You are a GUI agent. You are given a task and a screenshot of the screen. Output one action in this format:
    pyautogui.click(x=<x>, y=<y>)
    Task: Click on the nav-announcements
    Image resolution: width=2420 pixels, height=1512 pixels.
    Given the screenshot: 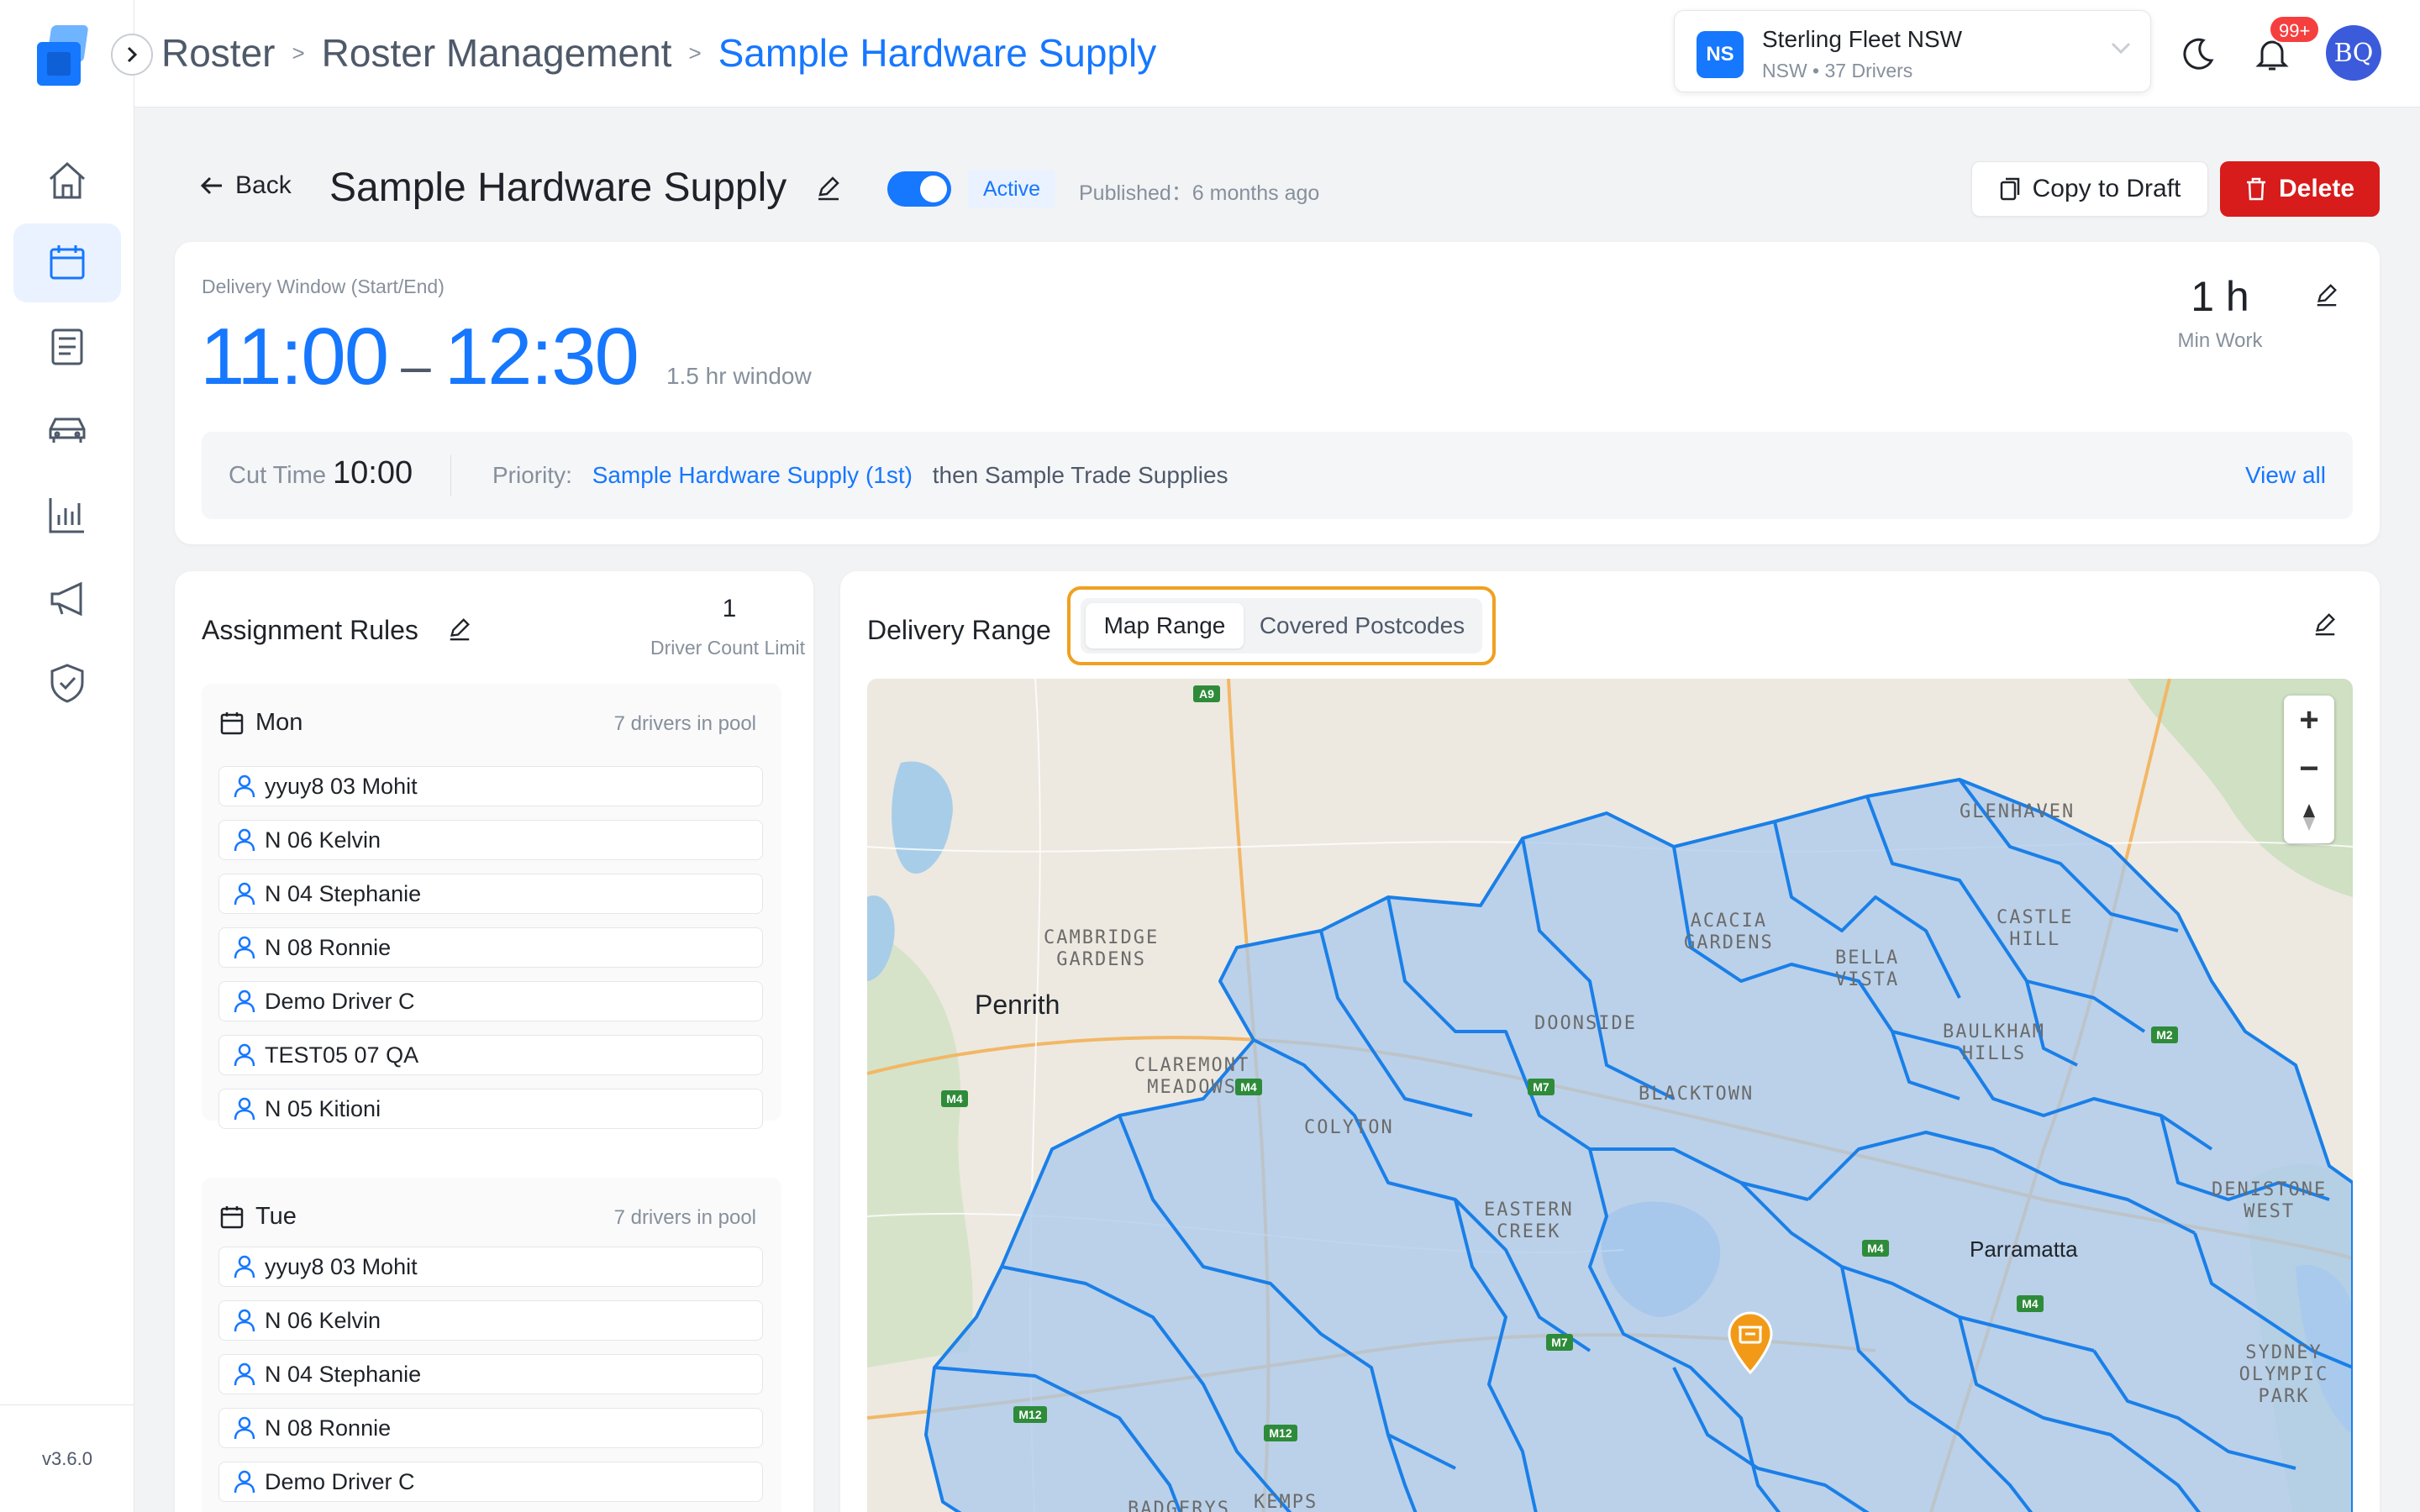 What is the action you would take?
    pyautogui.click(x=67, y=598)
    